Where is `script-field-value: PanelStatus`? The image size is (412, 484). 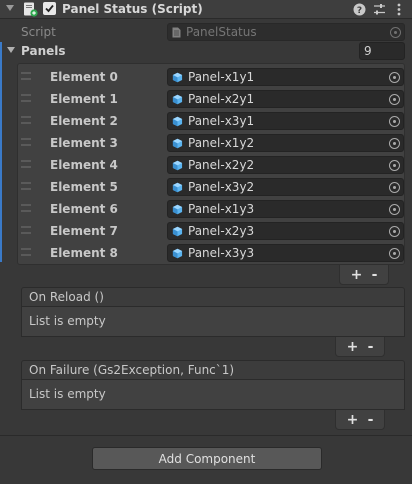 script-field-value: PanelStatus is located at coordinates (221, 32).